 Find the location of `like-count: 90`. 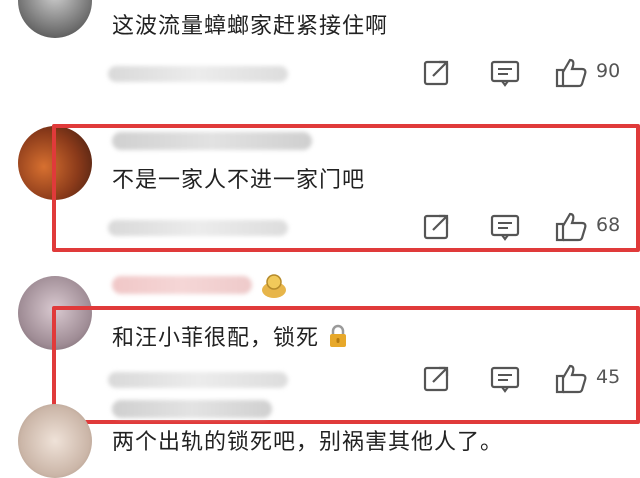

like-count: 90 is located at coordinates (608, 71).